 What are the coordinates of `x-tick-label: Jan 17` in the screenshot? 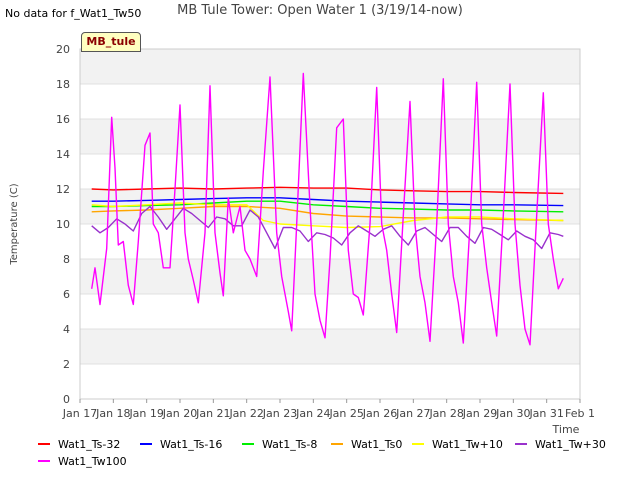 It's located at (79, 413).